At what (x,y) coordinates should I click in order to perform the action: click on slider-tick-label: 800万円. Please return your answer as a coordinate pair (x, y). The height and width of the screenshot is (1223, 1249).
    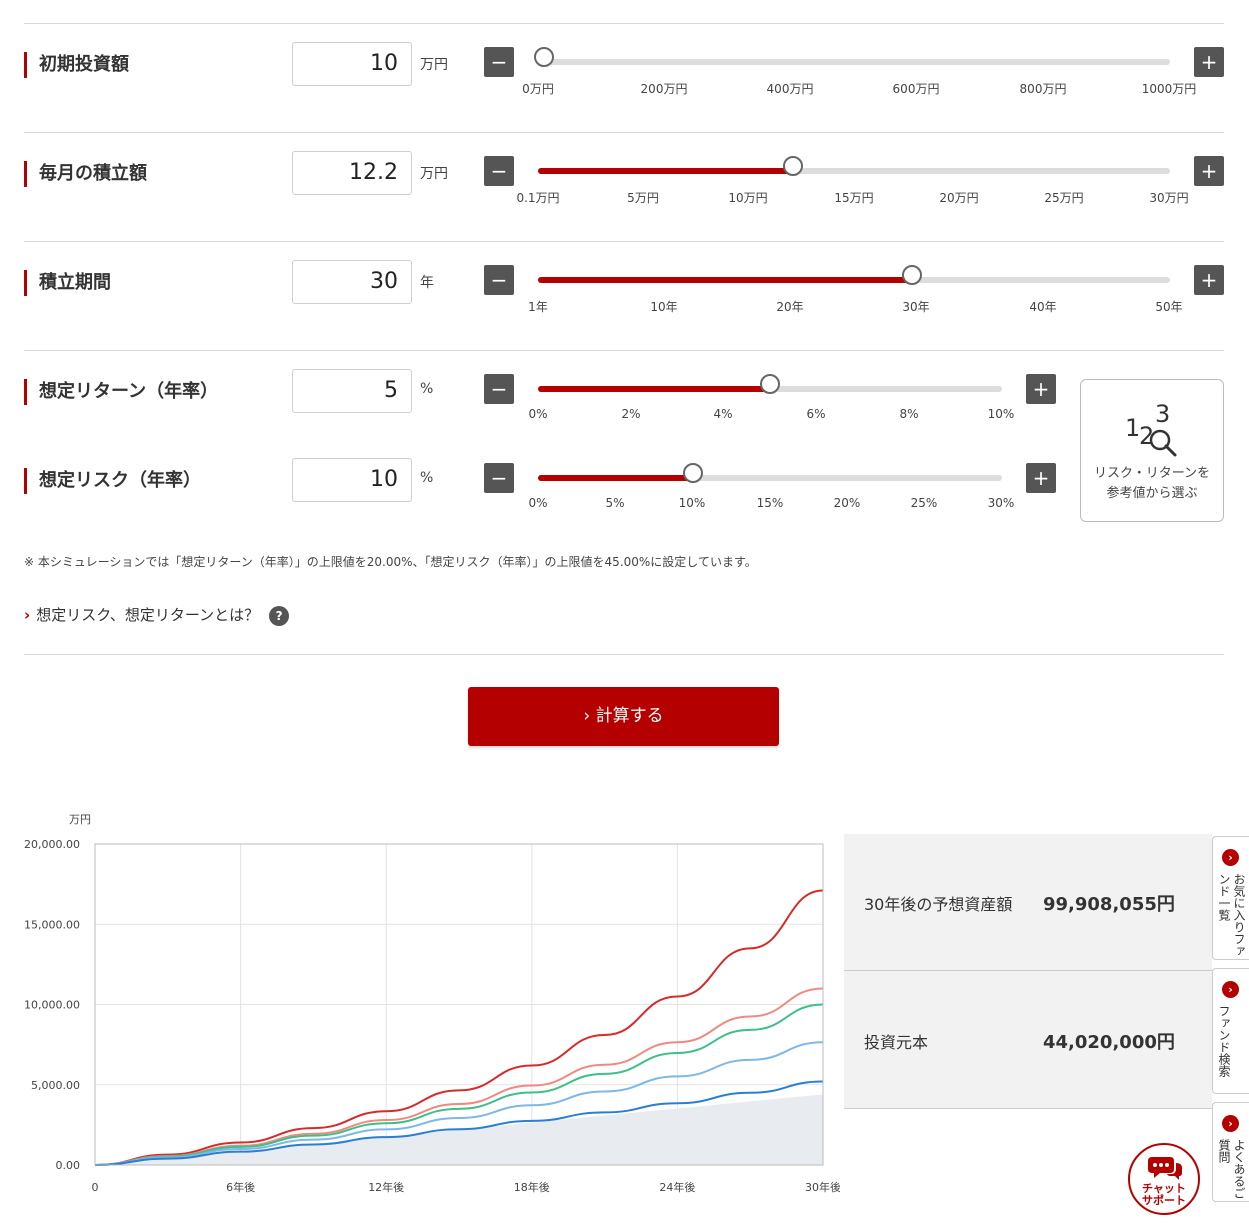
    Looking at the image, I should click on (1043, 89).